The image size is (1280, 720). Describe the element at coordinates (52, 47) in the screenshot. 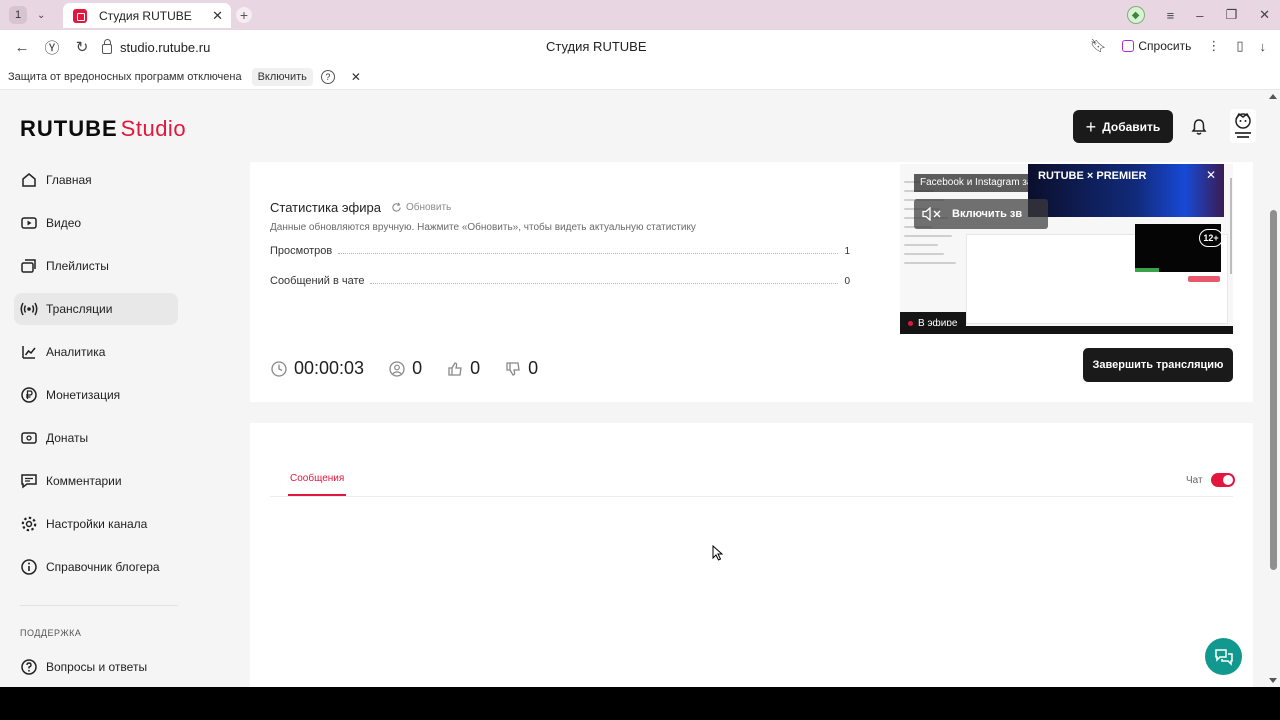

I see `yandex-icon: Ⓨ` at that location.